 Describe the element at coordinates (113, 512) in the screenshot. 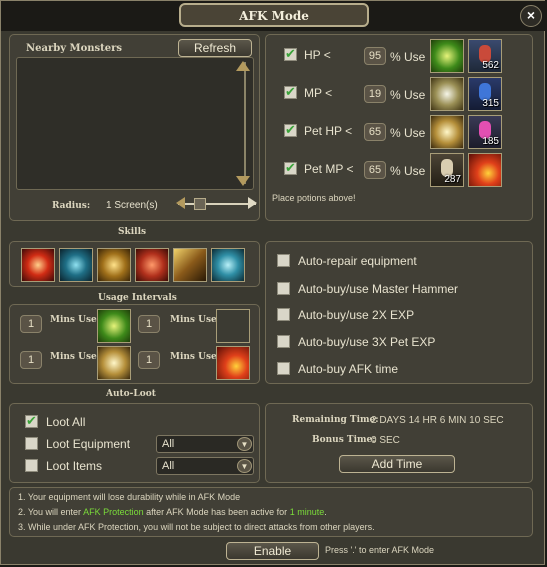

I see `afk-protection-term: AFK Protection` at that location.